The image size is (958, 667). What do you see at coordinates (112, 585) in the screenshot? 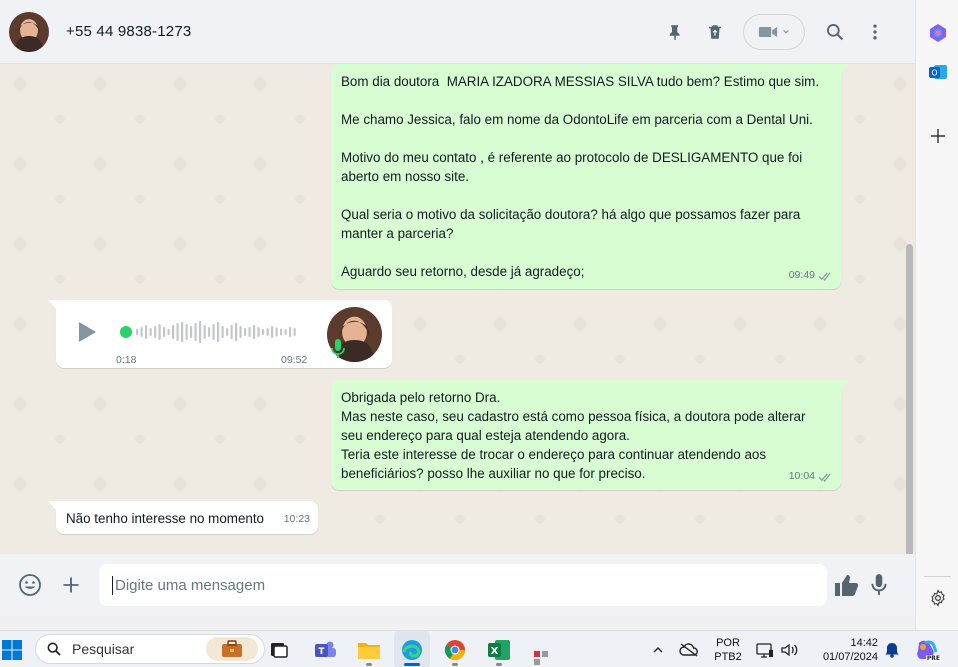
I see `text-caret` at bounding box center [112, 585].